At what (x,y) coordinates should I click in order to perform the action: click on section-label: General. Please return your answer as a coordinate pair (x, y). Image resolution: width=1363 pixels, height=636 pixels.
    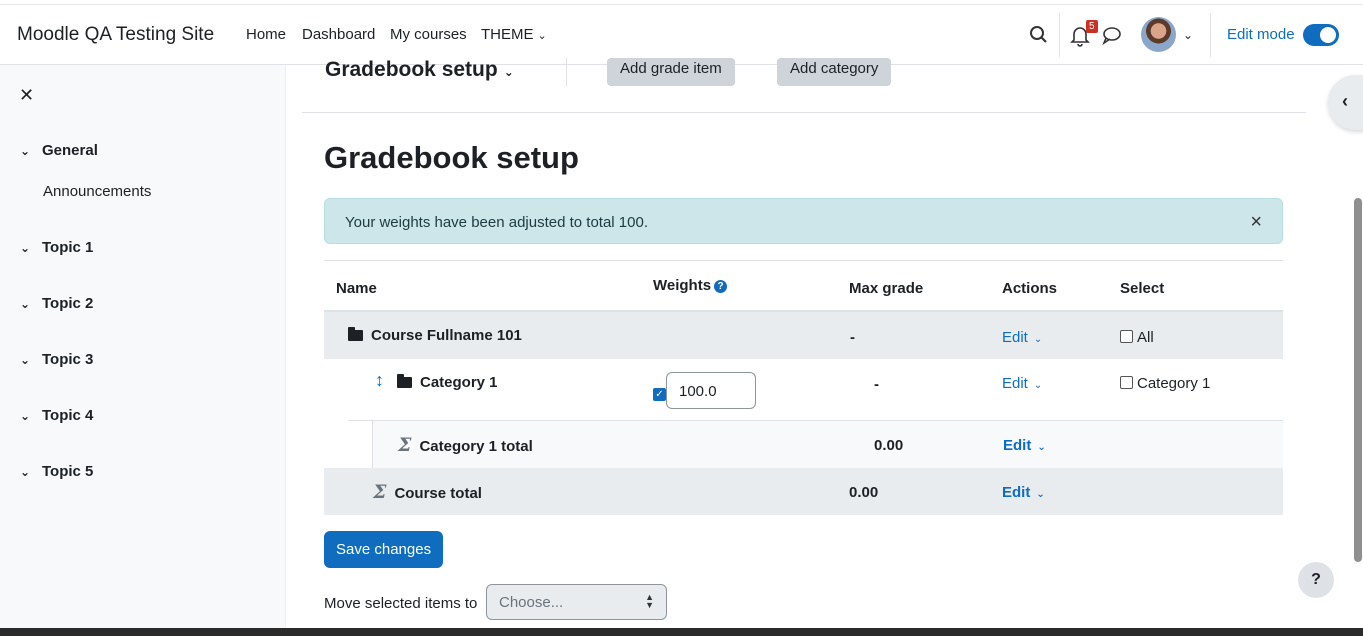
    Looking at the image, I should click on (70, 150).